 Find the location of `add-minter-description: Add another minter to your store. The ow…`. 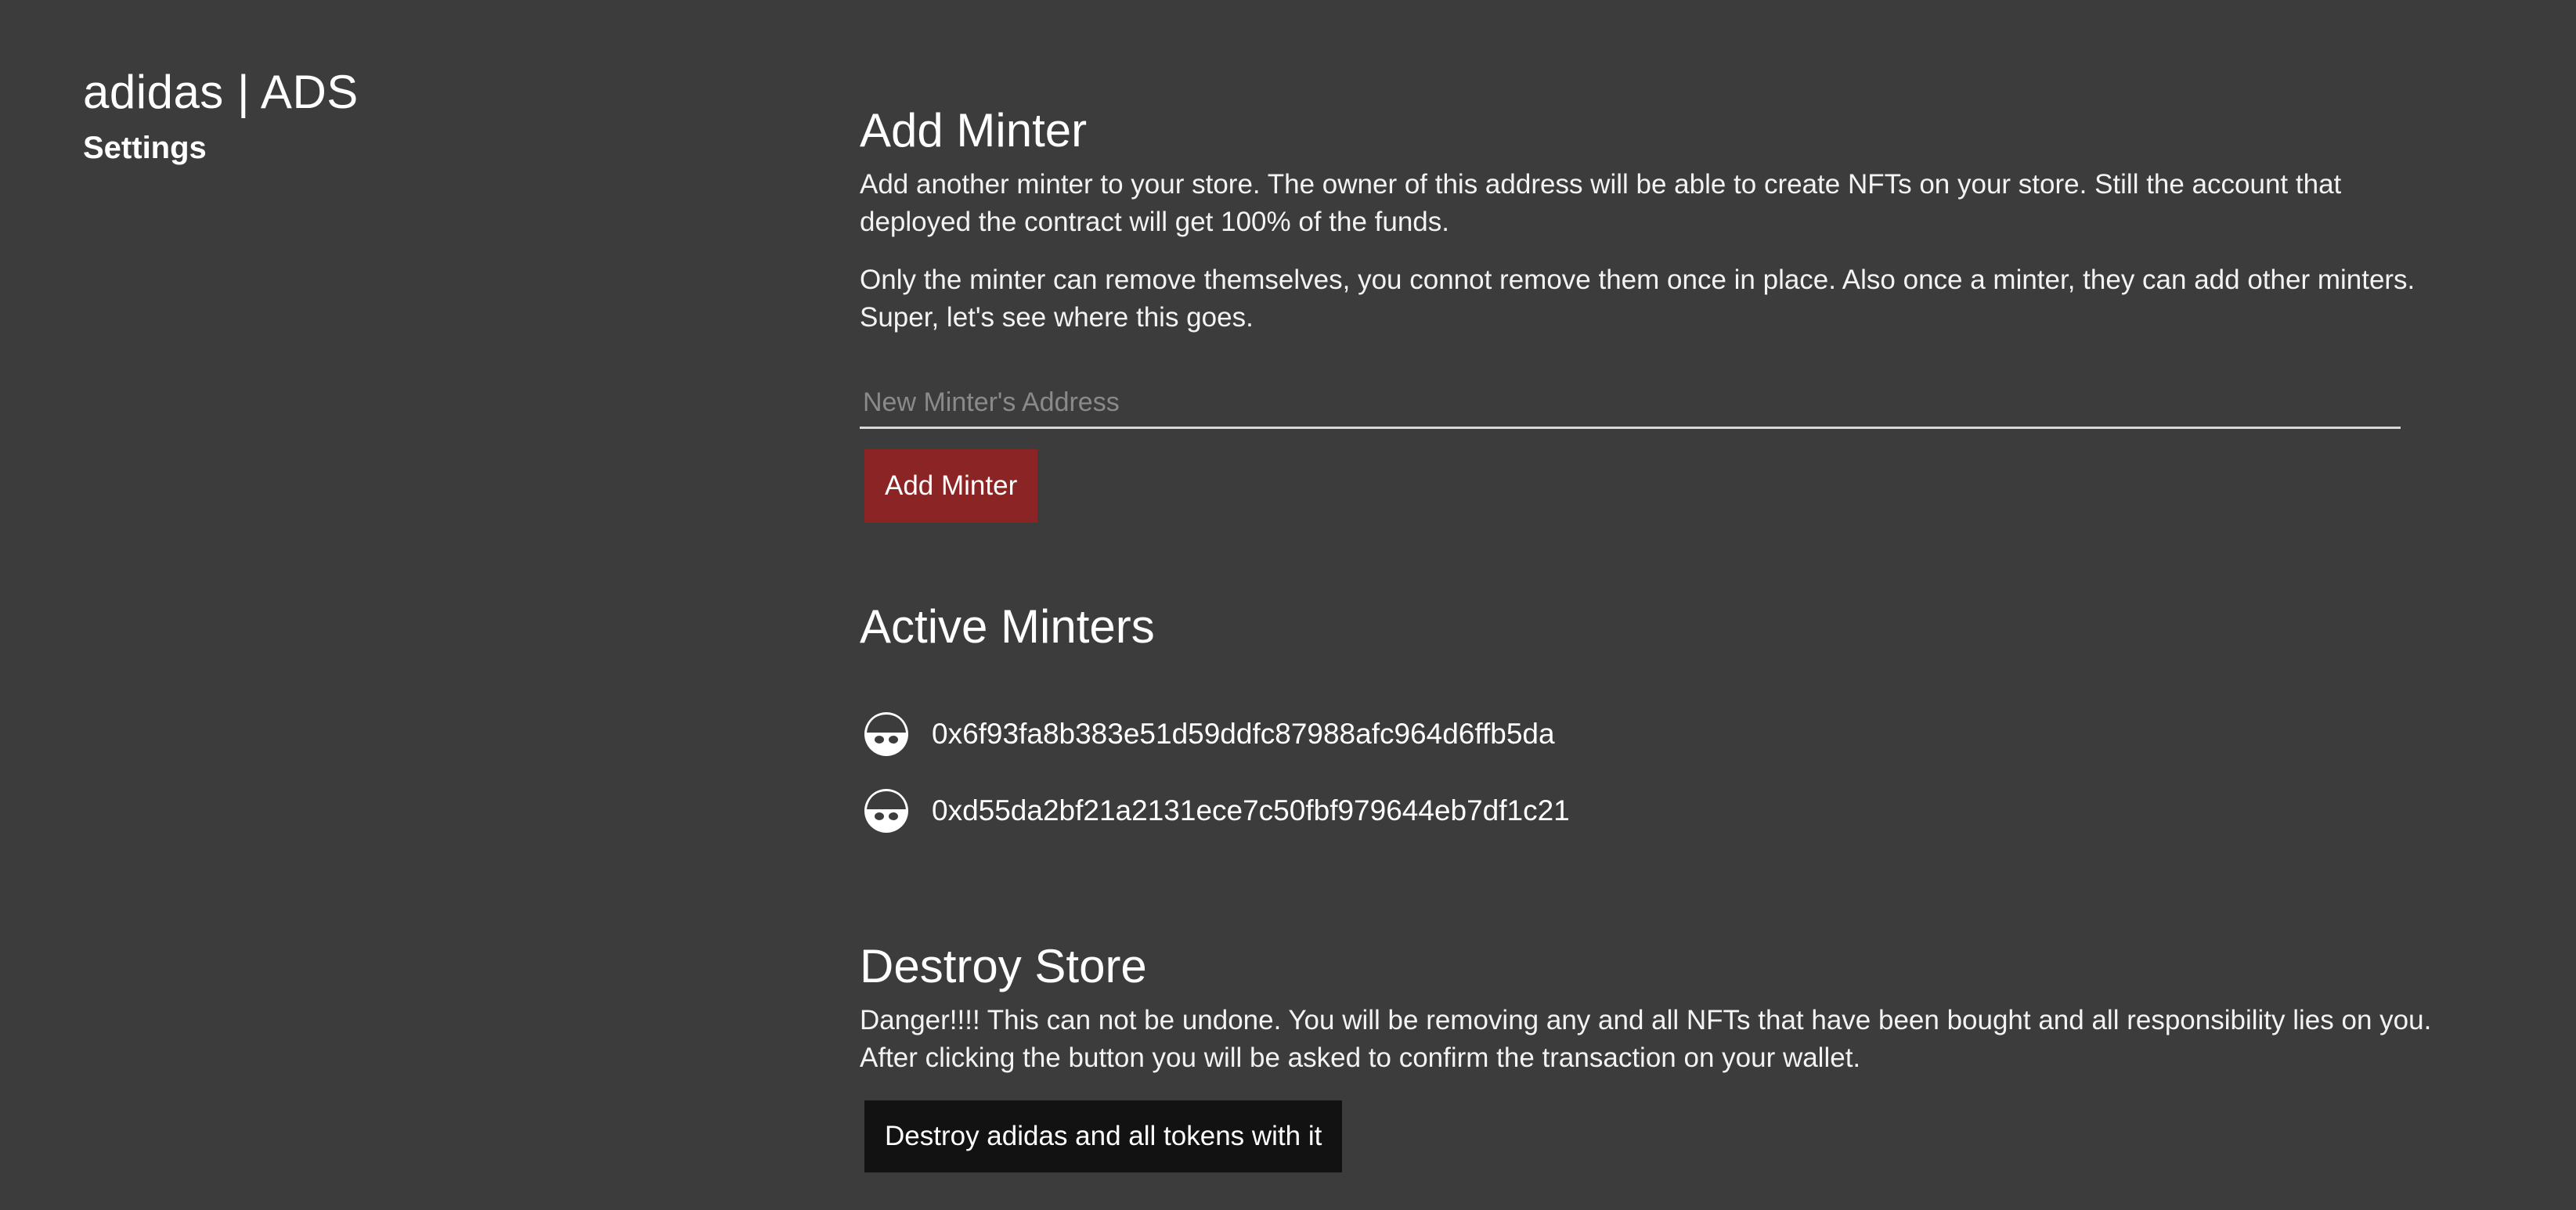

add-minter-description: Add another minter to your store. The ow… is located at coordinates (1601, 203).